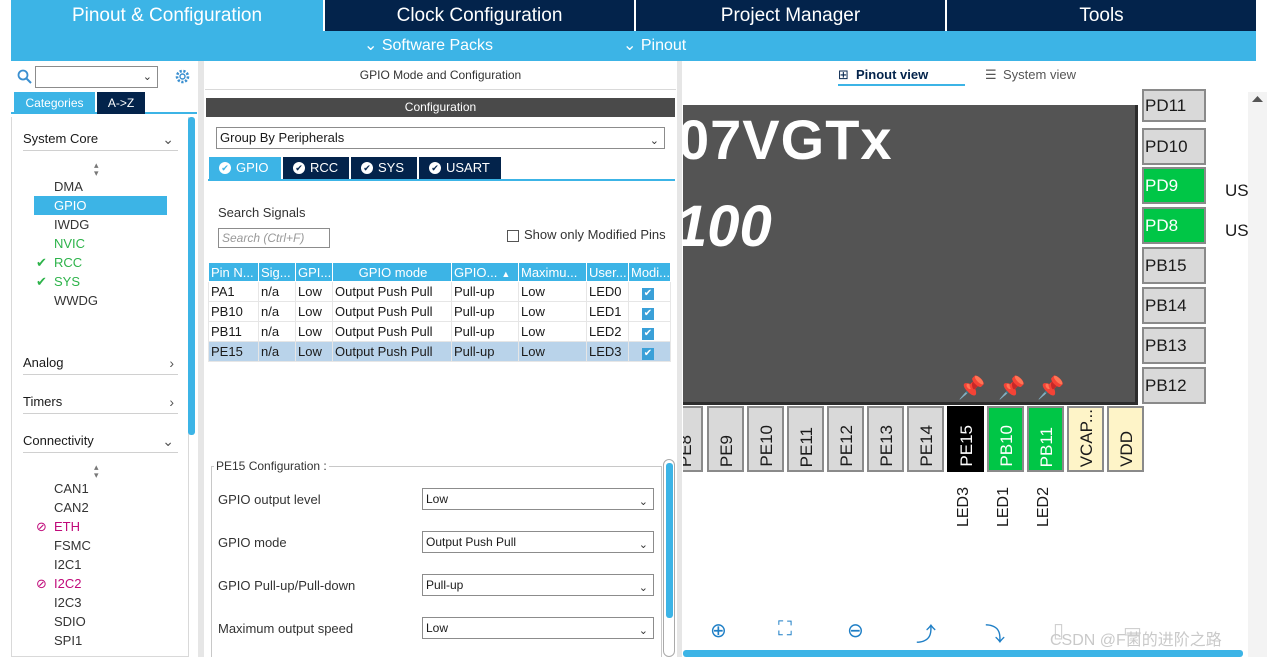  I want to click on tab-system-view: ☰ System view, so click(1040, 76).